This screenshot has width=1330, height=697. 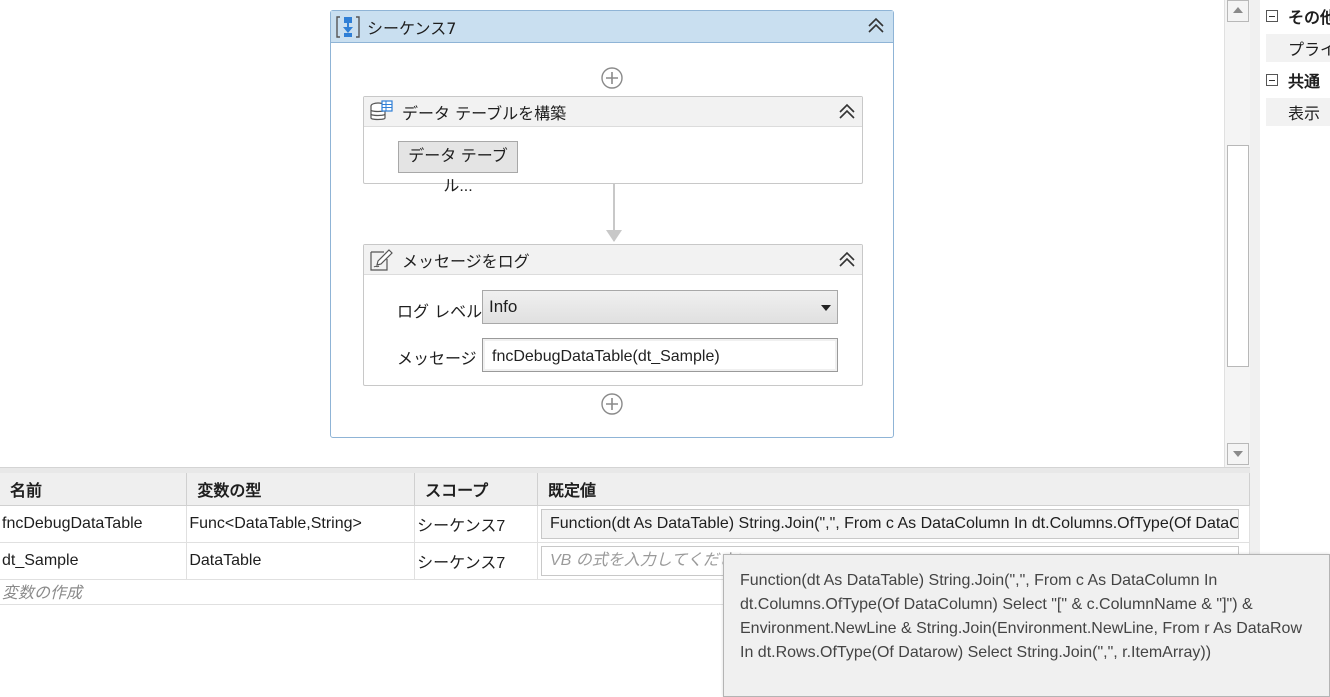 What do you see at coordinates (1298, 48) in the screenshot?
I see `property-private: プライ` at bounding box center [1298, 48].